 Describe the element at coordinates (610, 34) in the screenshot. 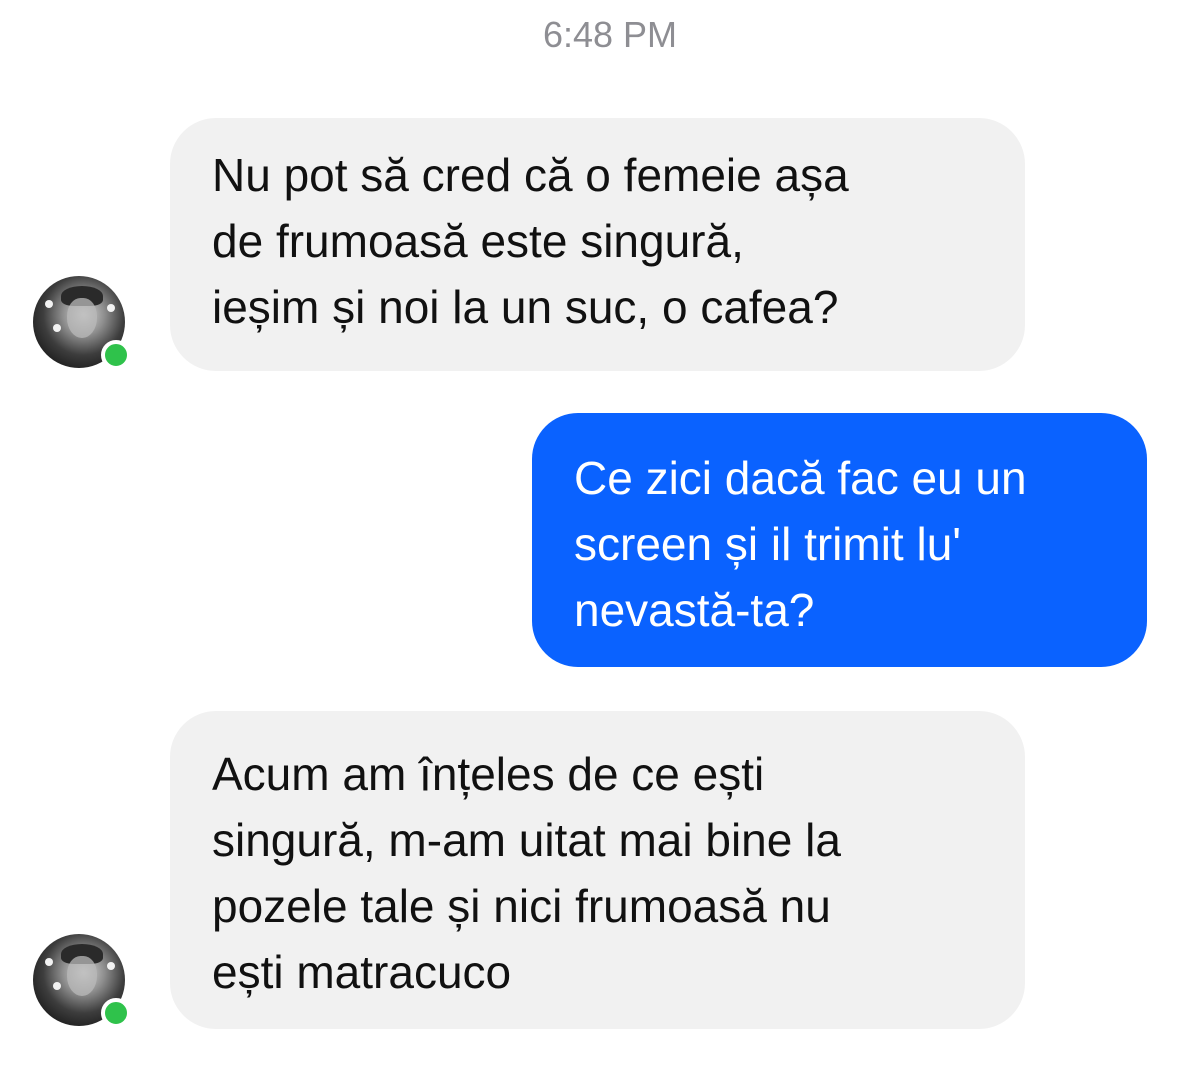

I see `message-timestamp: 6:48 PM` at that location.